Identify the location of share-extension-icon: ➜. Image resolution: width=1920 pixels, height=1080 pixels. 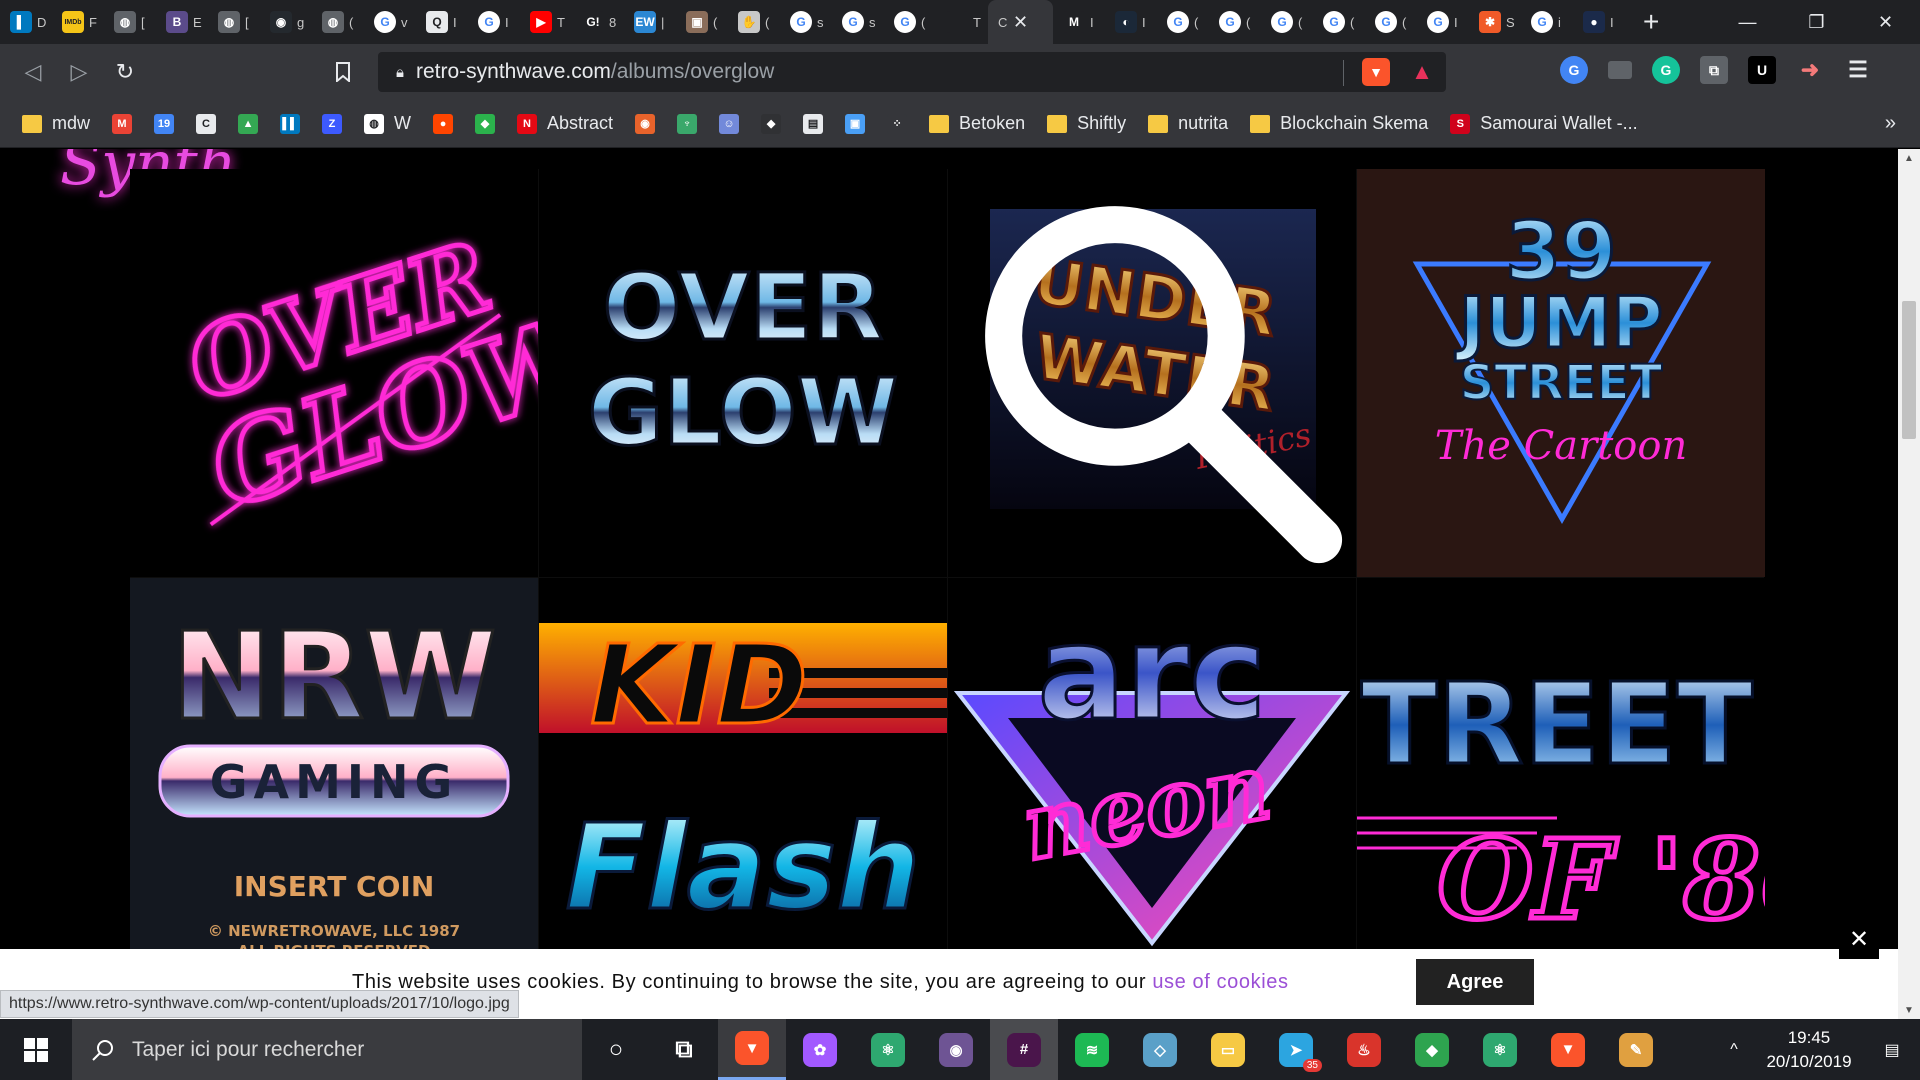
(1810, 70).